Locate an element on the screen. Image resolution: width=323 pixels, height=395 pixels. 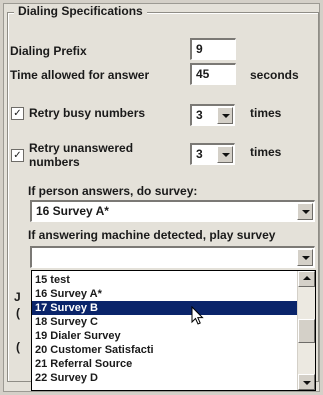
answer-time-input: 45 is located at coordinates (213, 74).